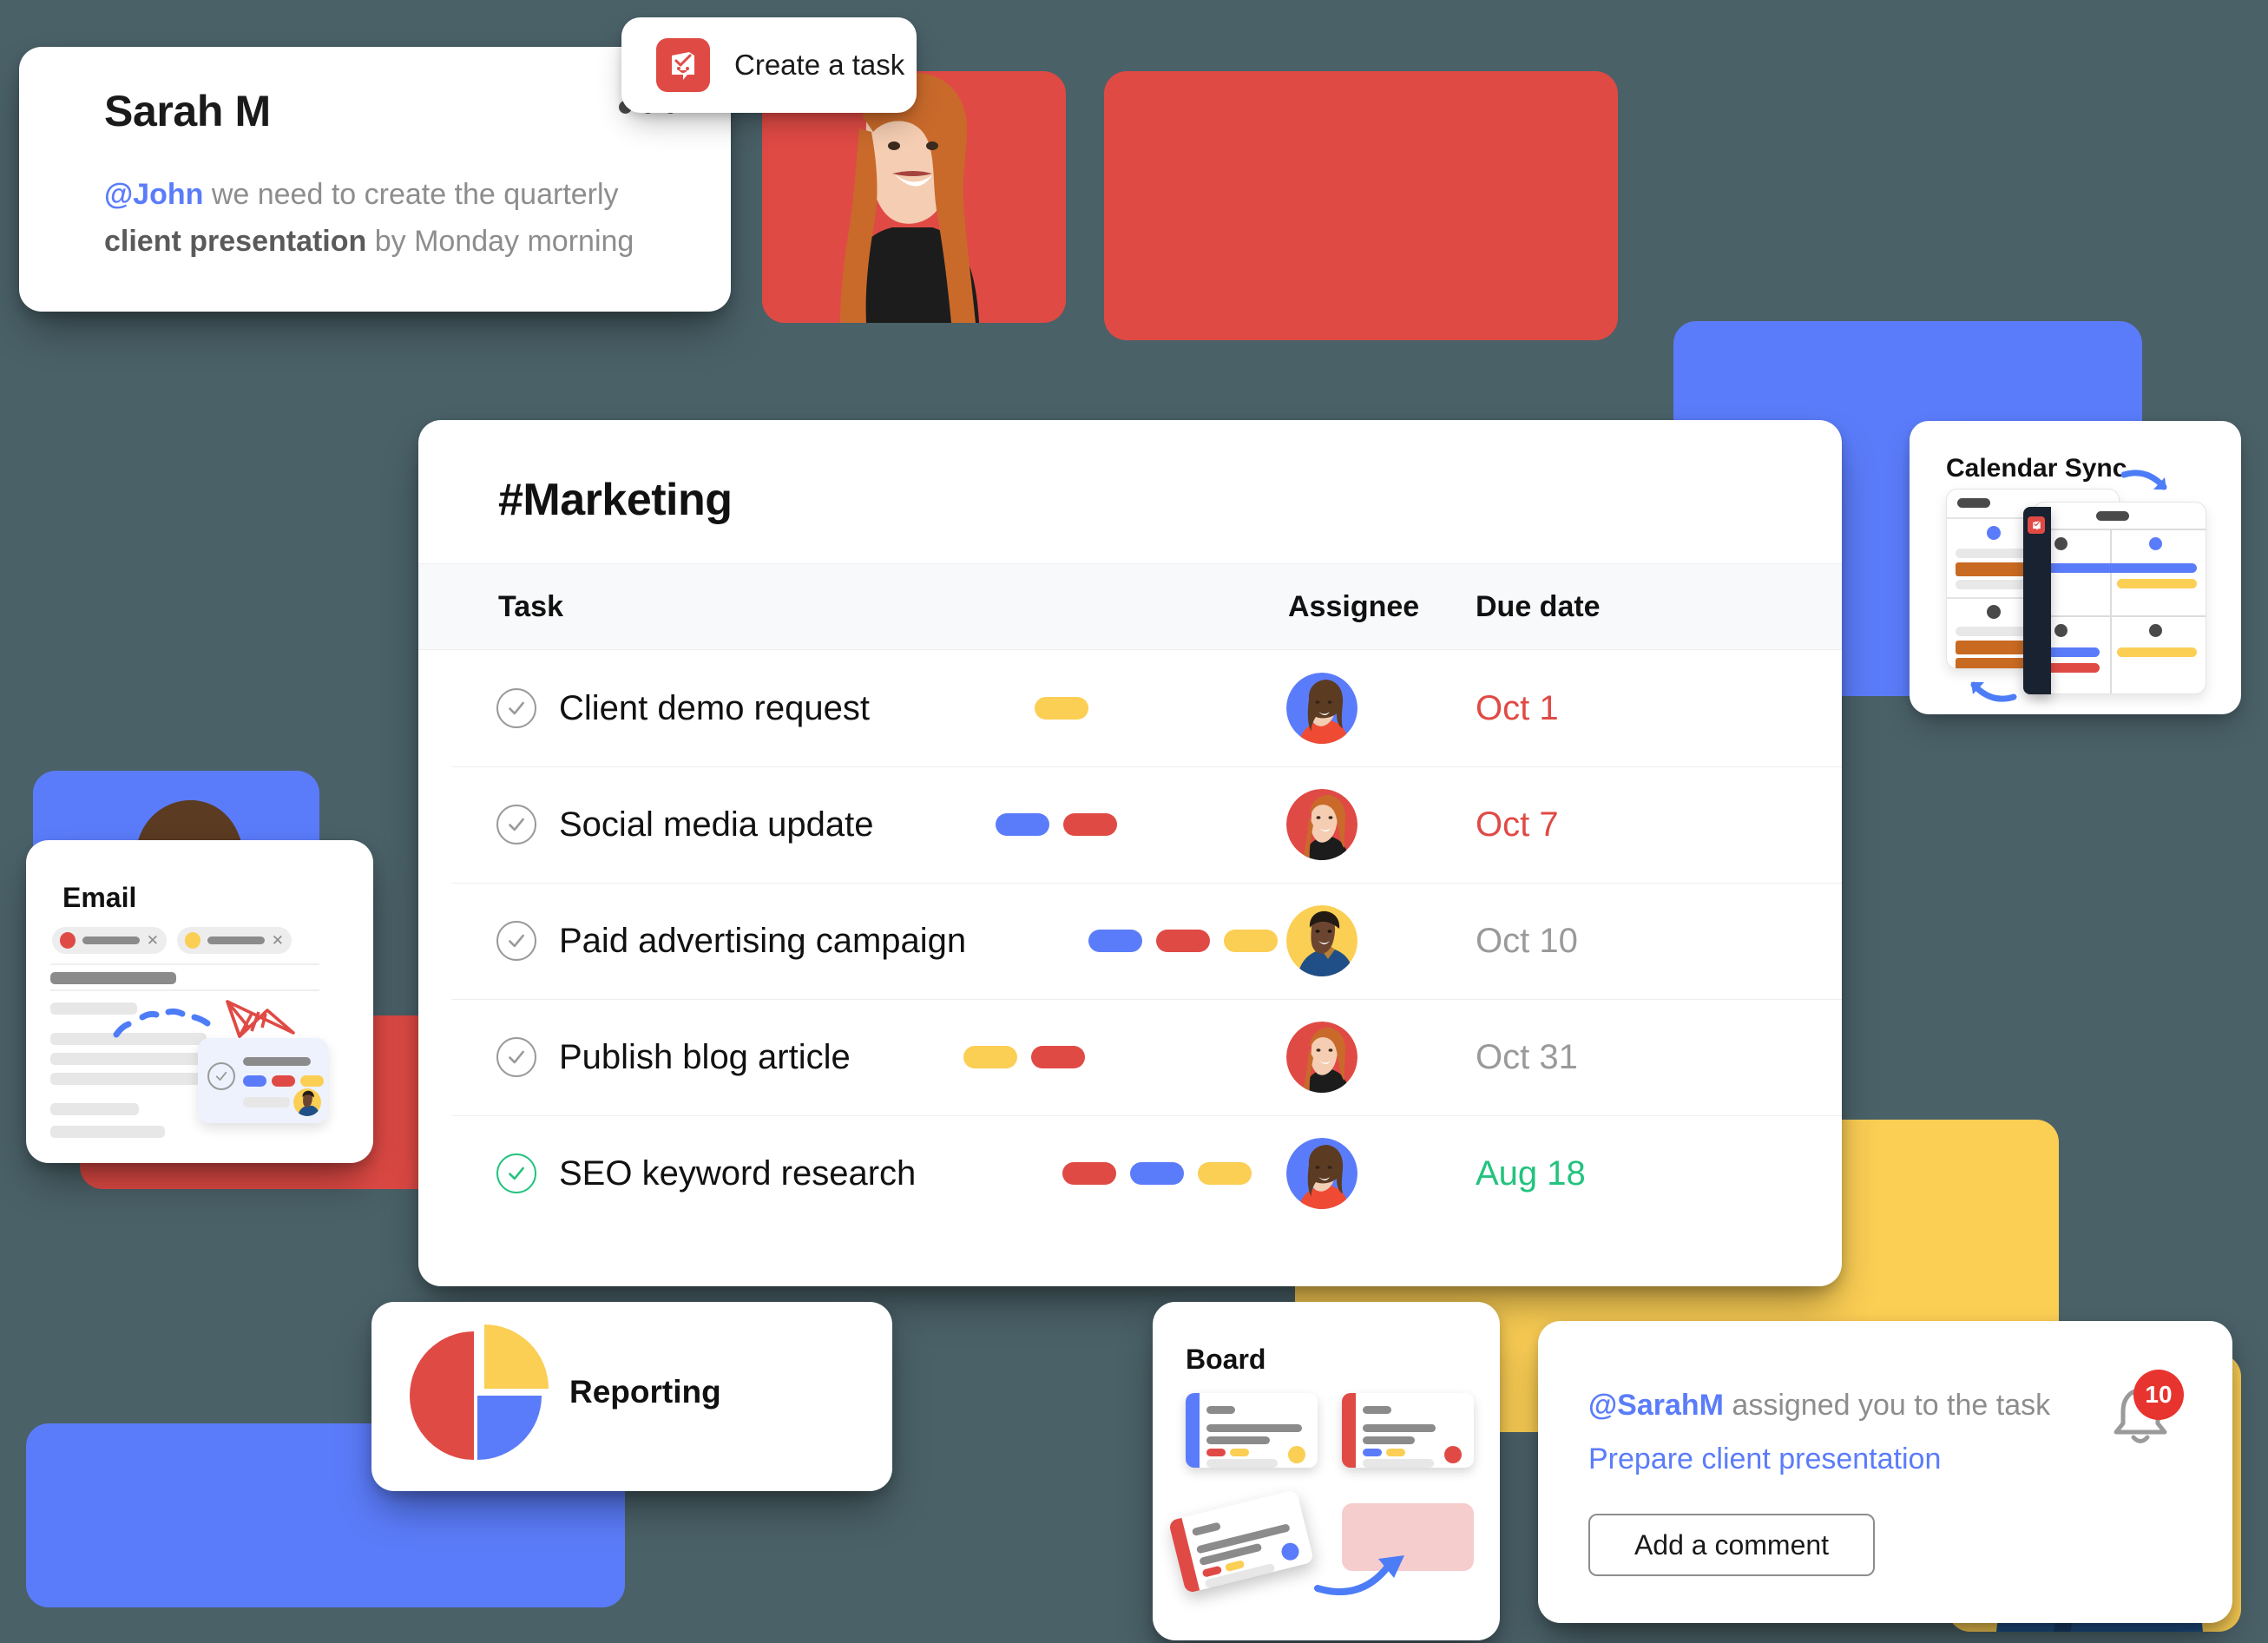 The image size is (2268, 1643). What do you see at coordinates (1887, 1405) in the screenshot?
I see `notification-text-rest: assigned you to the task` at bounding box center [1887, 1405].